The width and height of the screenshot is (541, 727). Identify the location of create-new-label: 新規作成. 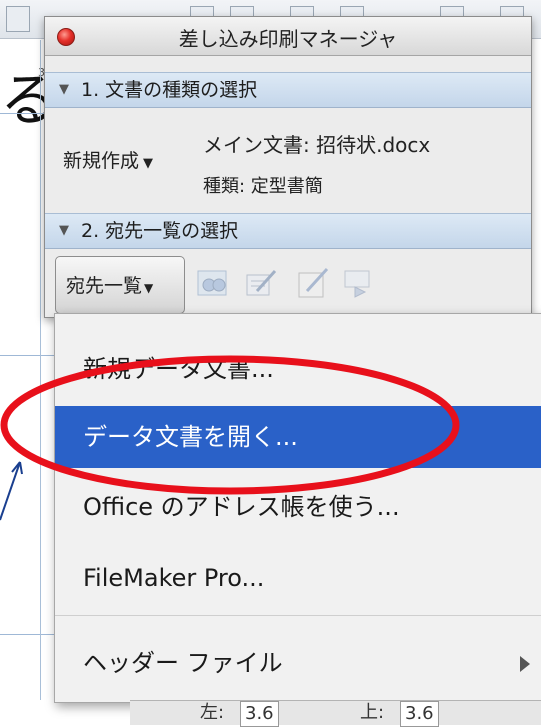
(101, 161).